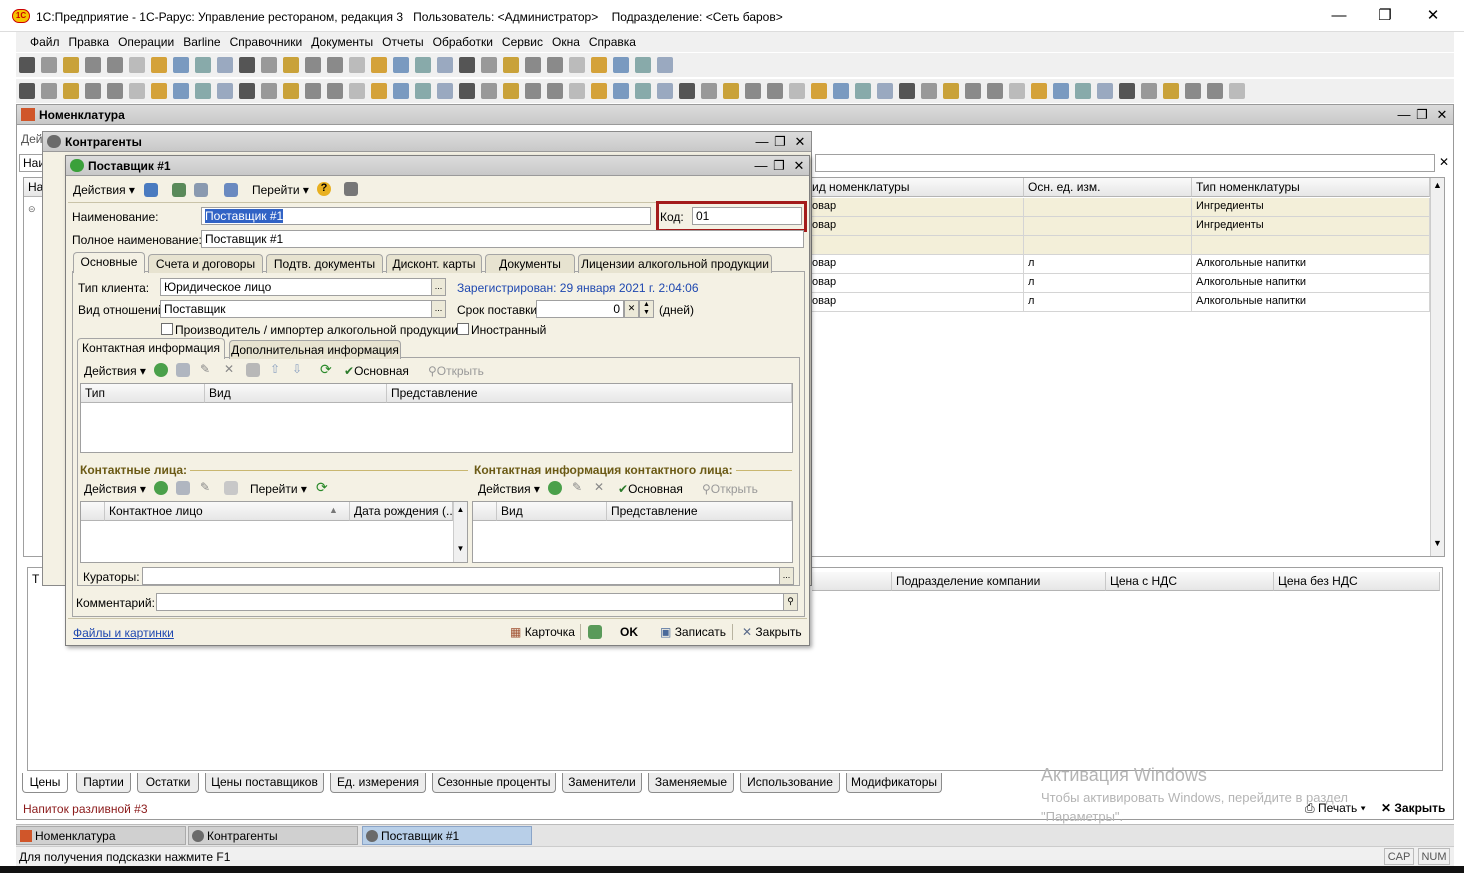 The width and height of the screenshot is (1464, 873). What do you see at coordinates (602, 783) in the screenshot?
I see `bottom-tab-6: Заменители` at bounding box center [602, 783].